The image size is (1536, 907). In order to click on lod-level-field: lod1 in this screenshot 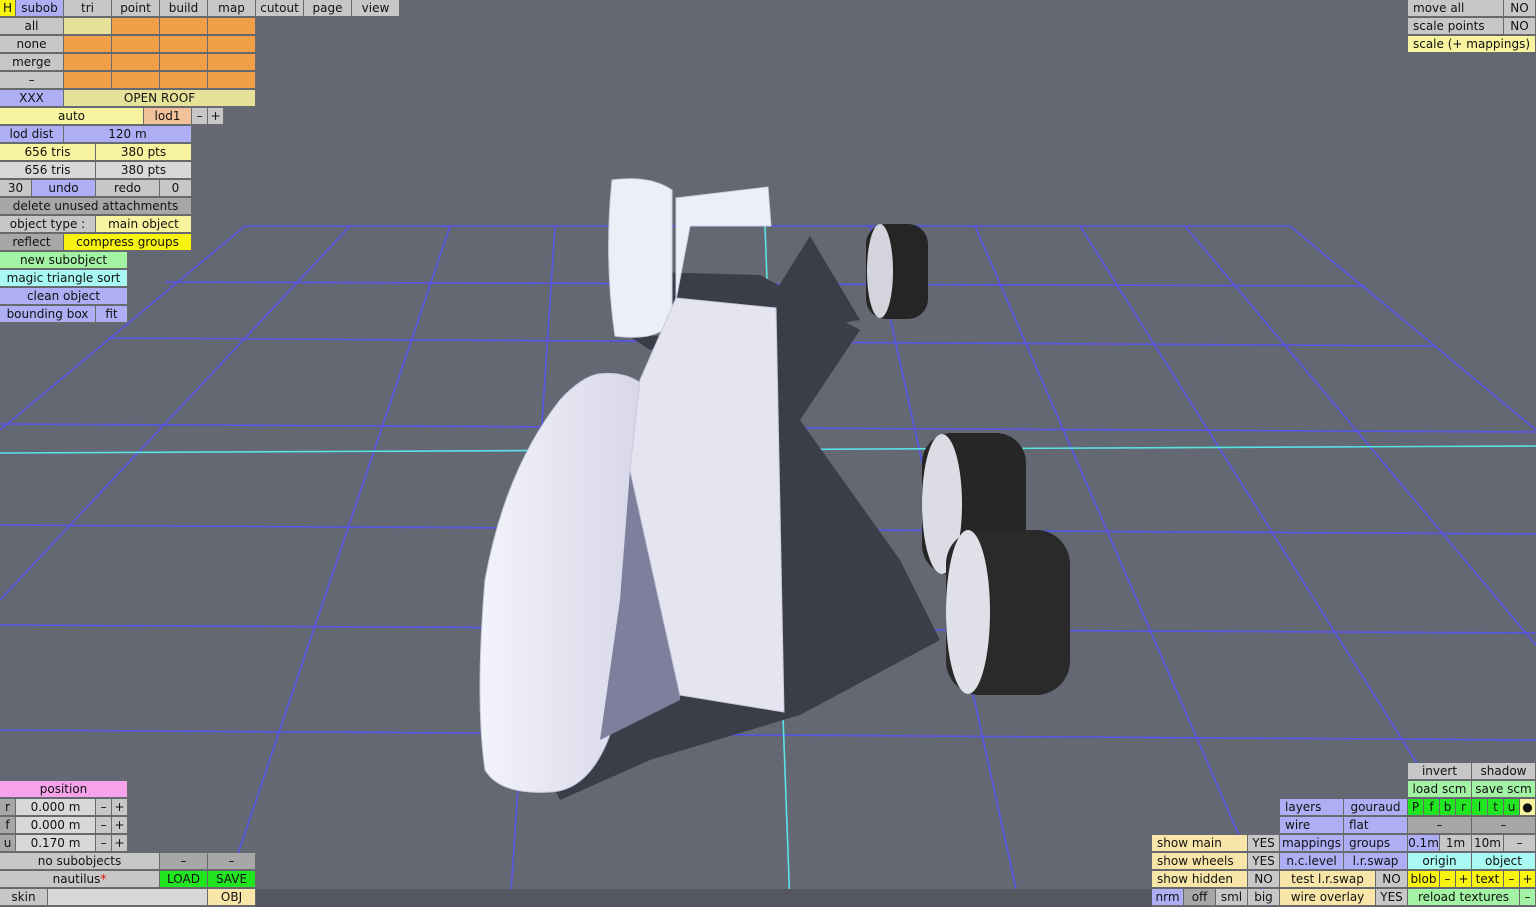, I will do `click(168, 116)`.